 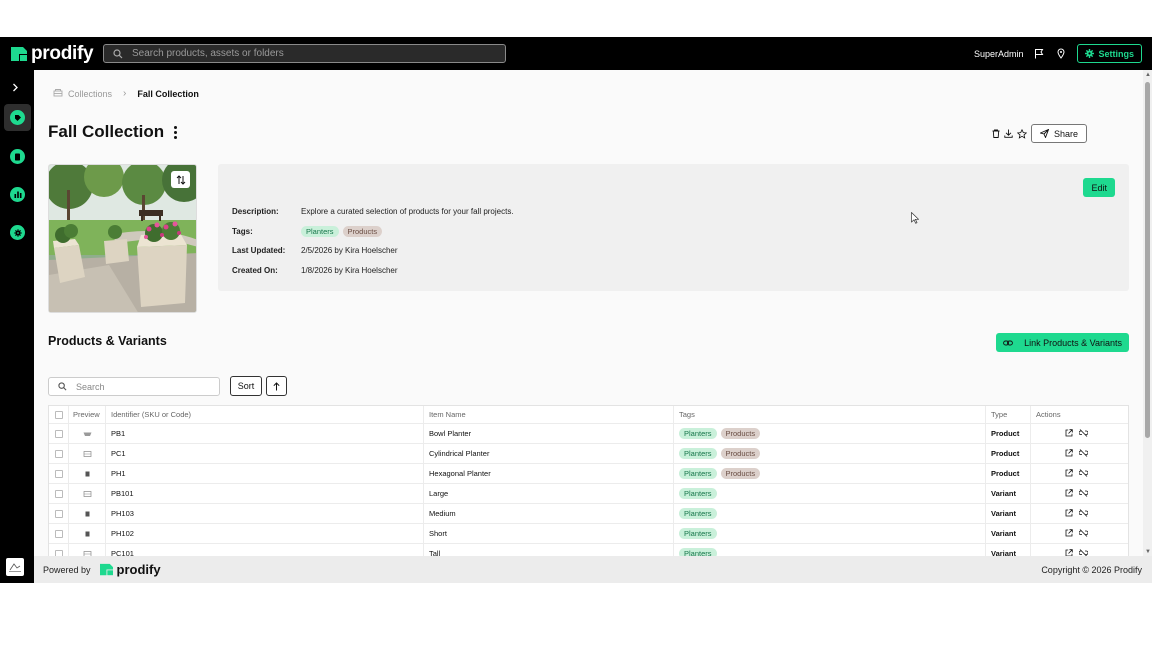 I want to click on footer-logo: prodify, so click(x=130, y=569).